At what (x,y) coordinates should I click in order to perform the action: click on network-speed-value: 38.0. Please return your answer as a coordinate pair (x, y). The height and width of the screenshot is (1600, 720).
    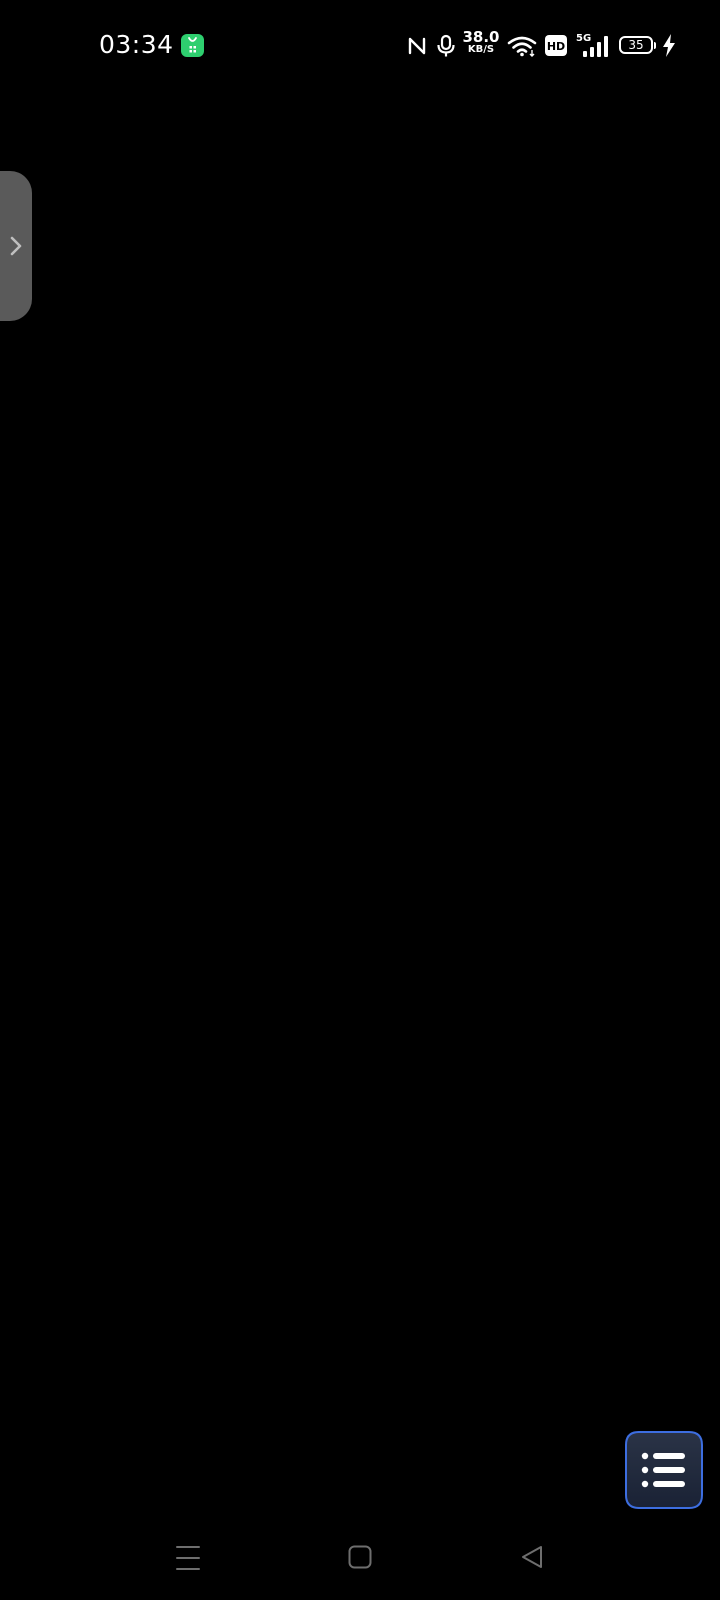
    Looking at the image, I should click on (481, 37).